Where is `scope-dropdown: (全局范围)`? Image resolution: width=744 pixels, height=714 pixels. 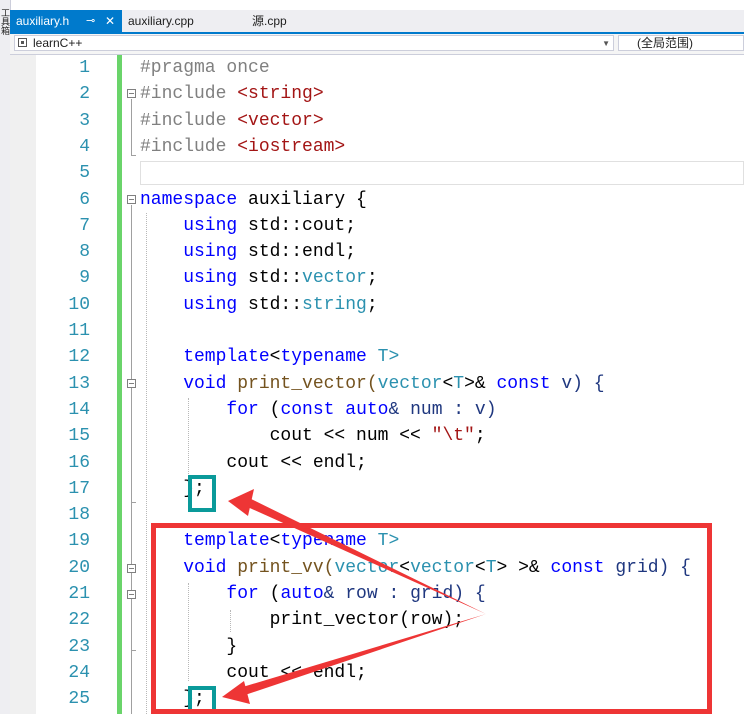
scope-dropdown: (全局范围) is located at coordinates (681, 43).